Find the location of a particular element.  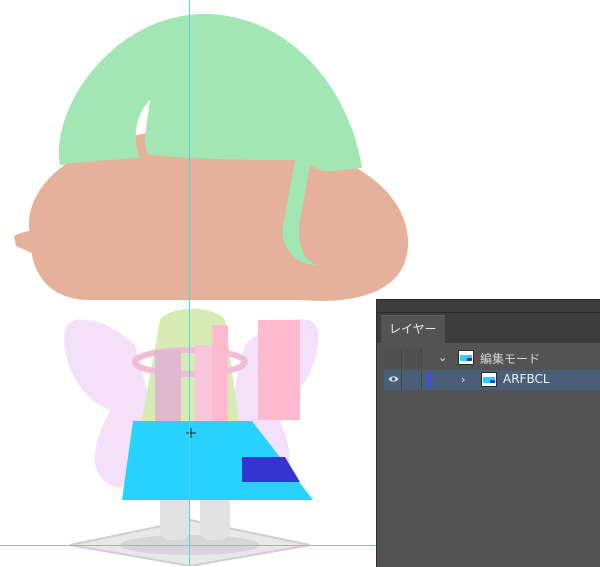

strap-left is located at coordinates (168, 390).